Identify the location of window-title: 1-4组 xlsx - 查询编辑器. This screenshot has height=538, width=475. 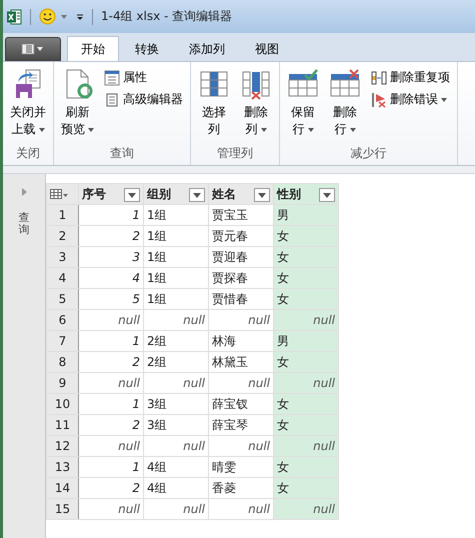
(166, 16).